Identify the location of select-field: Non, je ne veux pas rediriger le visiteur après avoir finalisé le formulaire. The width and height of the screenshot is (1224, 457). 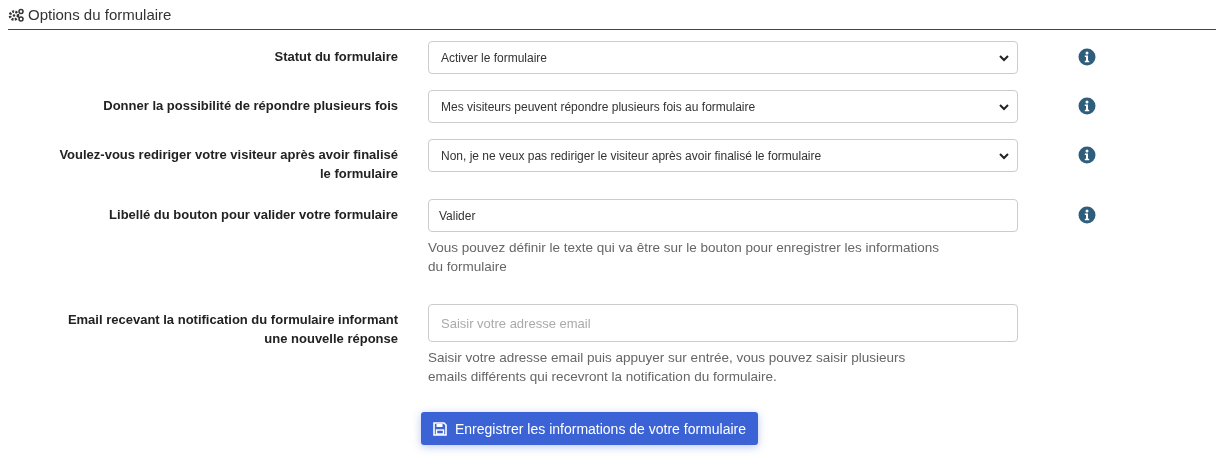
(723, 155).